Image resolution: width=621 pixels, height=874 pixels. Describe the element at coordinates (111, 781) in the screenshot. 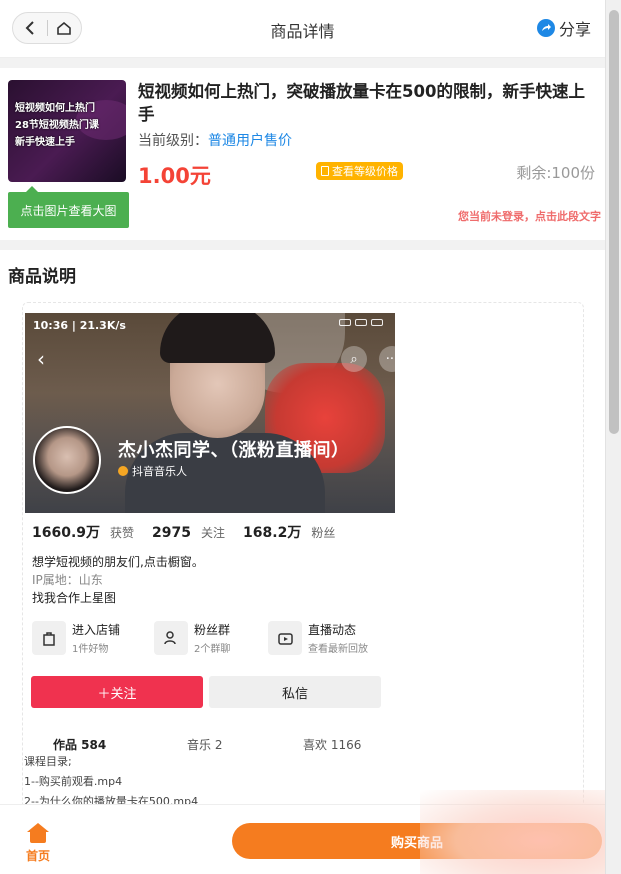

I see `course-catalog: 课程目录; 1--购买前观看.mp4 2--为什么你的播放量卡在500.mp4` at that location.